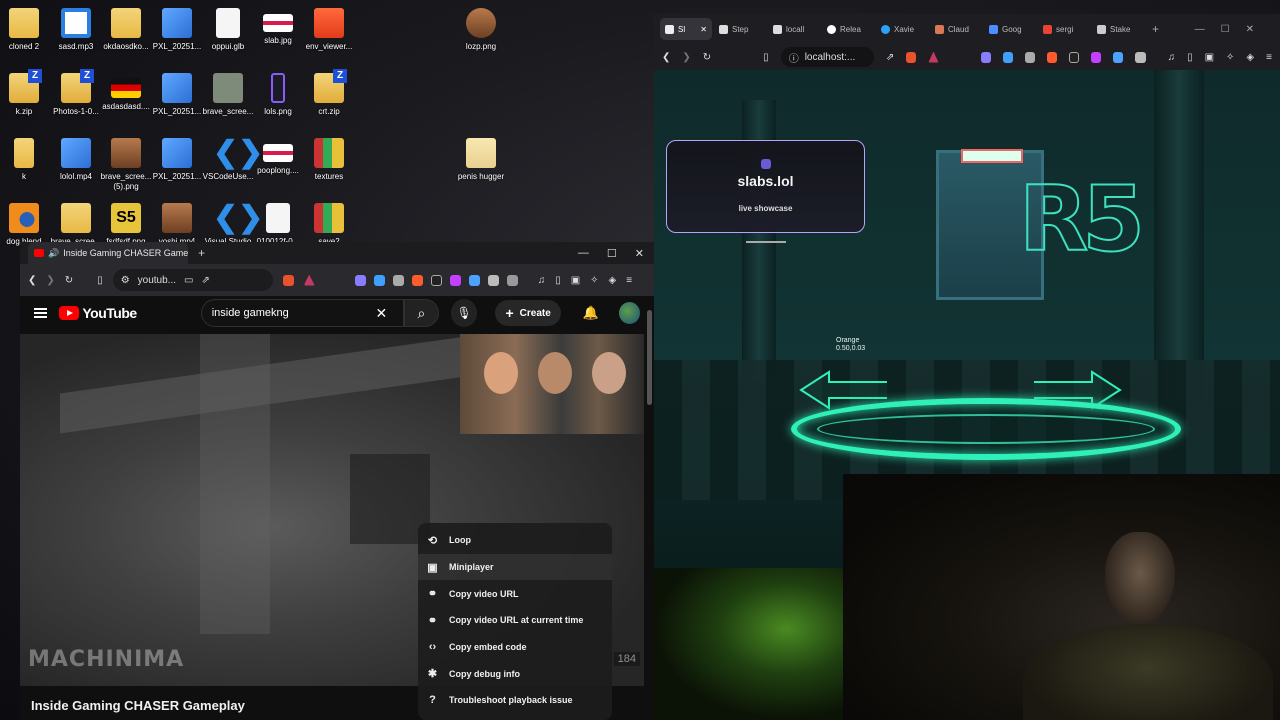 The width and height of the screenshot is (1280, 720). Describe the element at coordinates (649, 357) in the screenshot. I see `scrollbar` at that location.